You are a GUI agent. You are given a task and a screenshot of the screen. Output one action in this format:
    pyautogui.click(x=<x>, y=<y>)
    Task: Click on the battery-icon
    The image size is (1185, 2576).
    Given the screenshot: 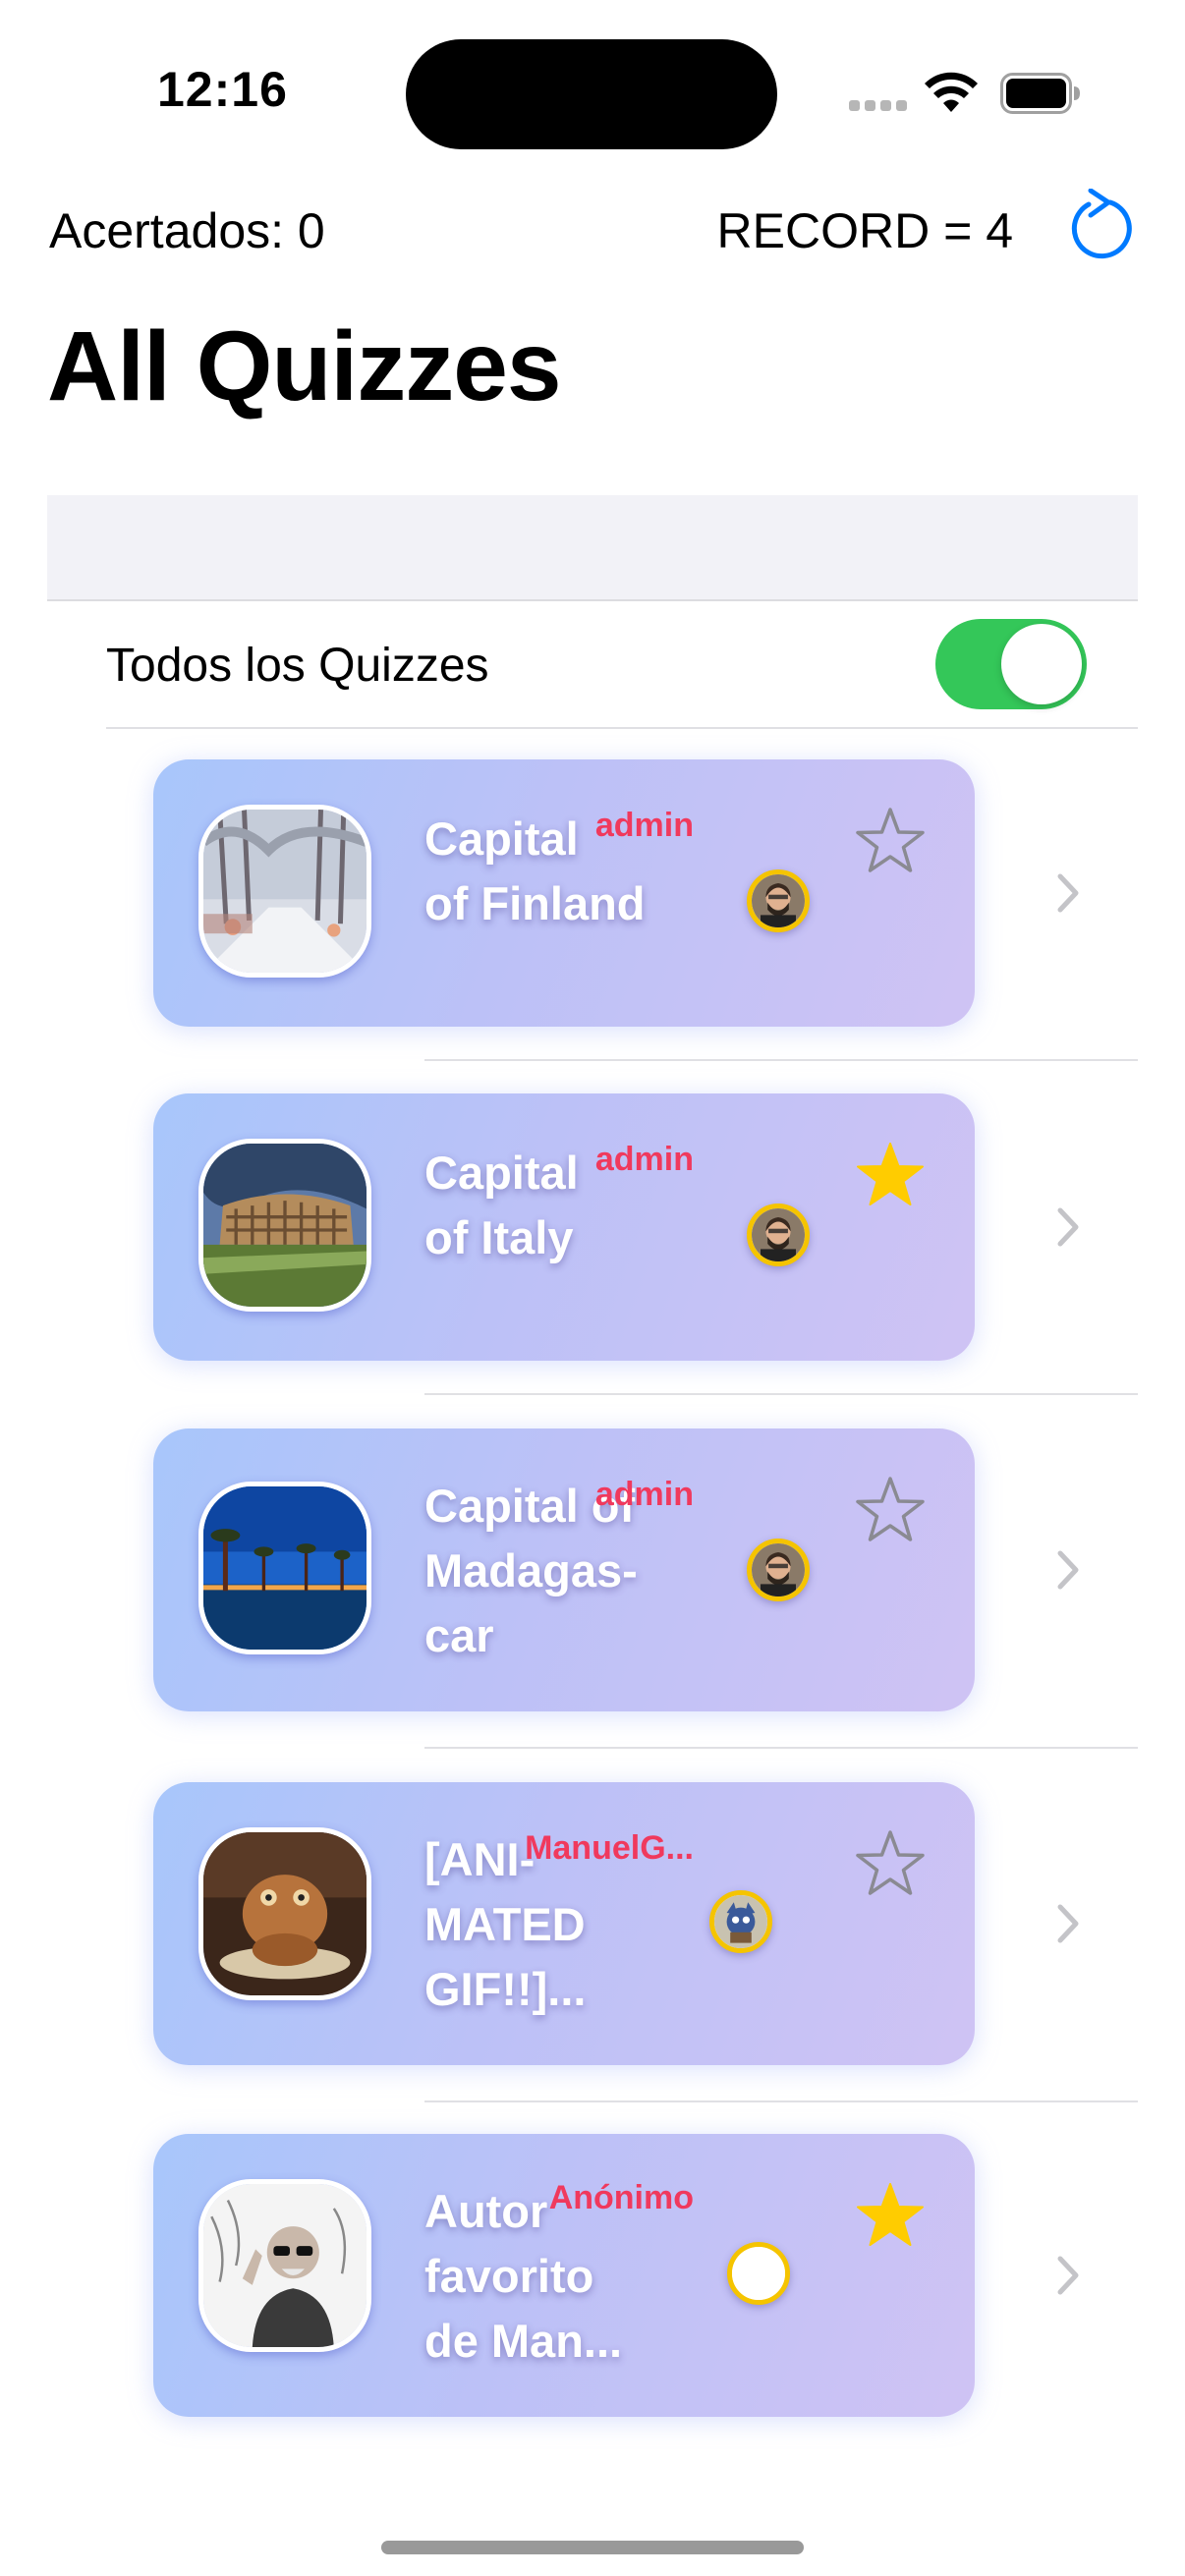 What is the action you would take?
    pyautogui.click(x=1040, y=93)
    